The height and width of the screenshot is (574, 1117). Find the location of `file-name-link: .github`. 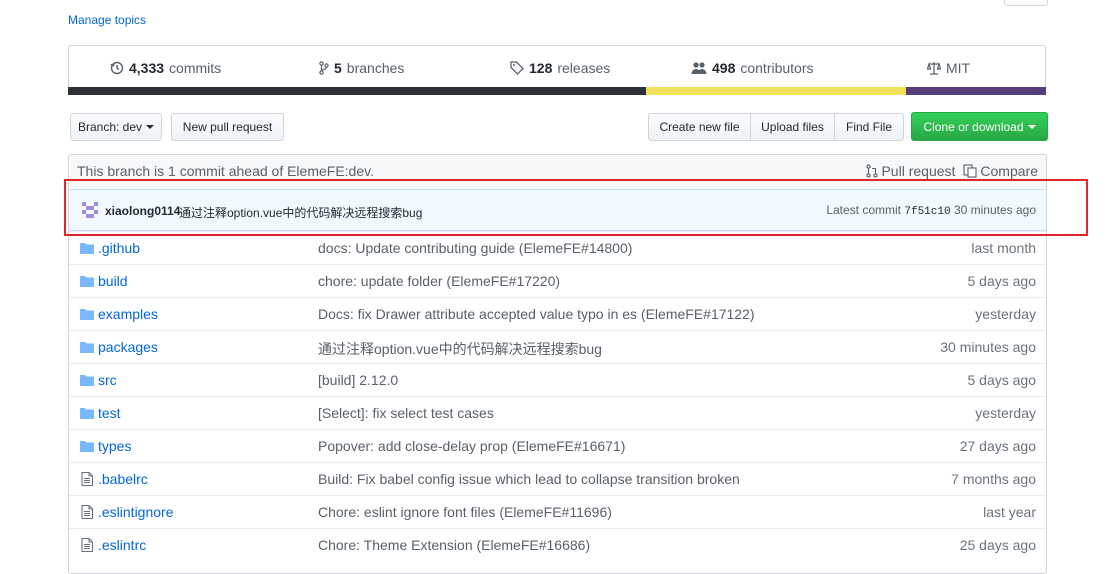

file-name-link: .github is located at coordinates (119, 248).